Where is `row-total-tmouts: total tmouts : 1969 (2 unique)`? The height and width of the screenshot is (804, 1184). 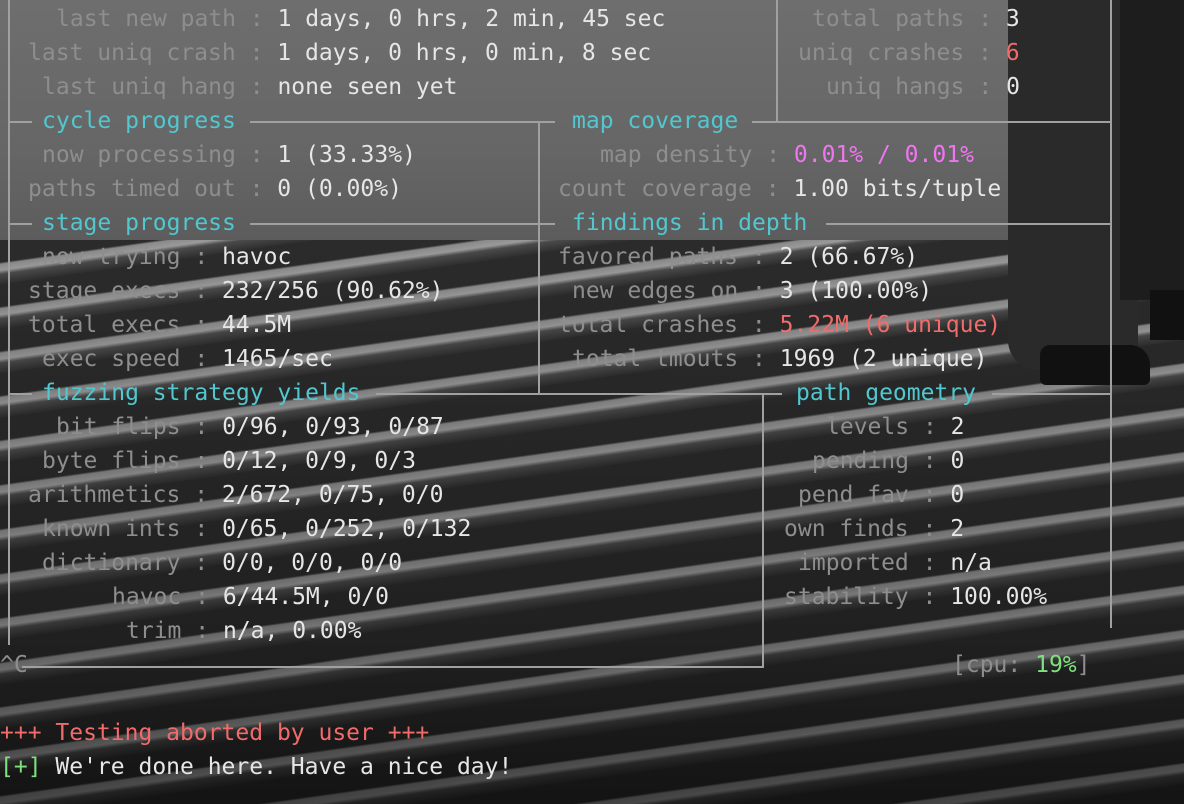
row-total-tmouts: total tmouts : 1969 (2 unique) is located at coordinates (780, 359).